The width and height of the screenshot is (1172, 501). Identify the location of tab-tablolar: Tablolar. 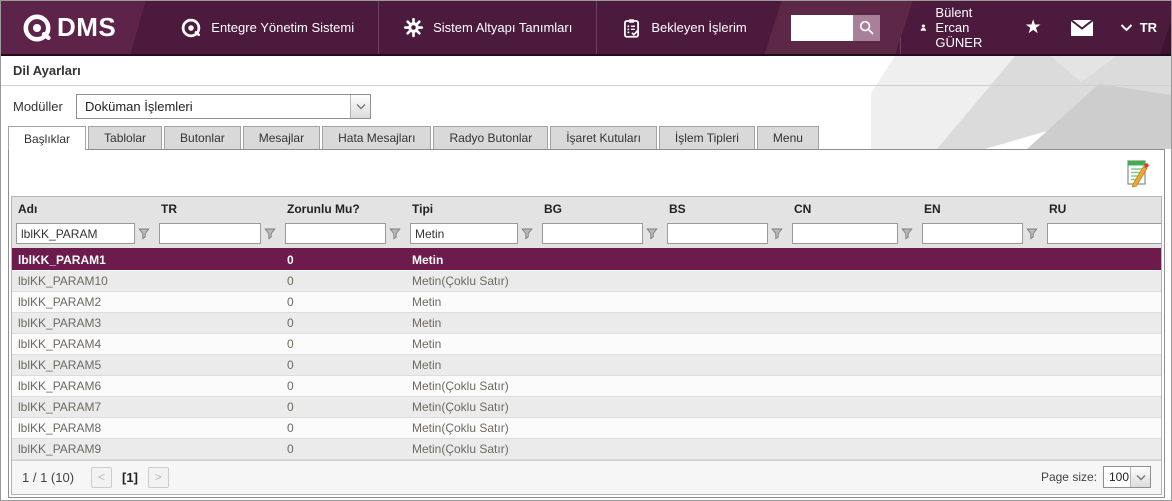
(125, 137).